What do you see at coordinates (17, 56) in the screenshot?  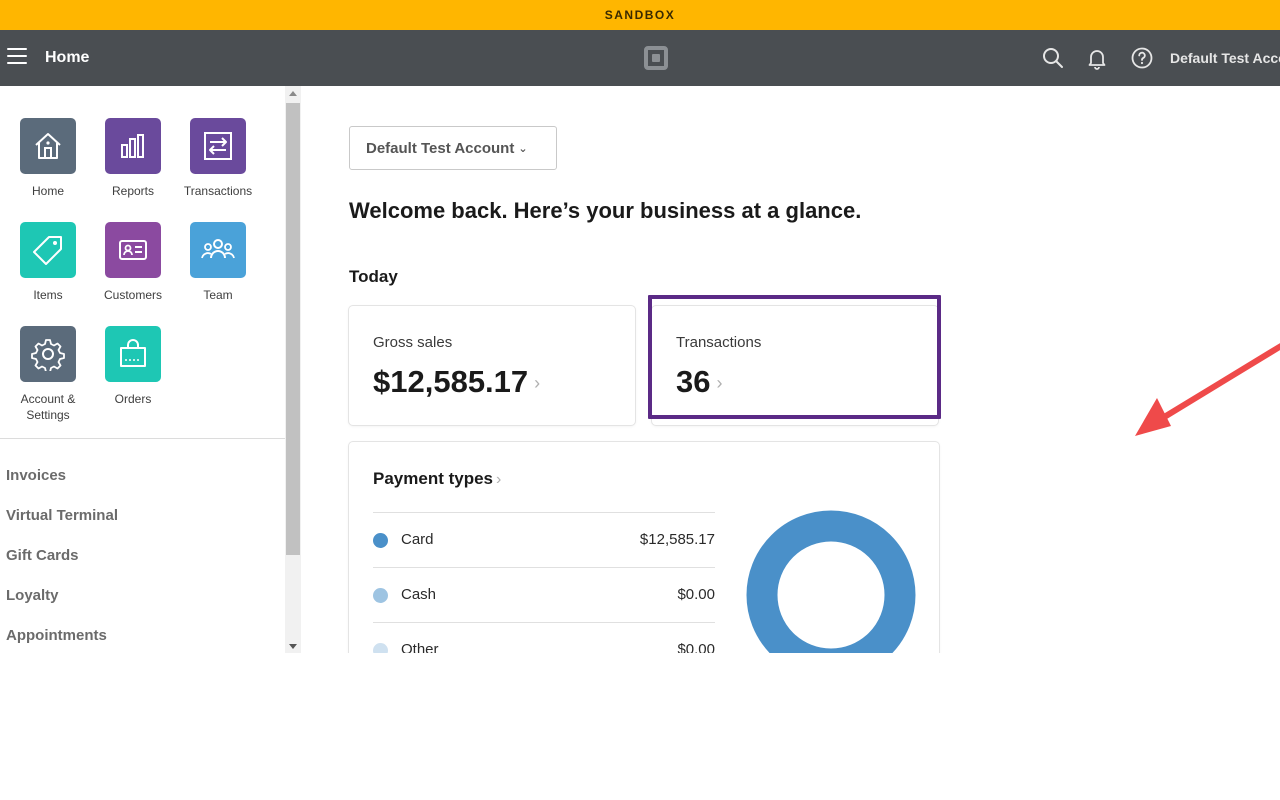 I see `menu-icon` at bounding box center [17, 56].